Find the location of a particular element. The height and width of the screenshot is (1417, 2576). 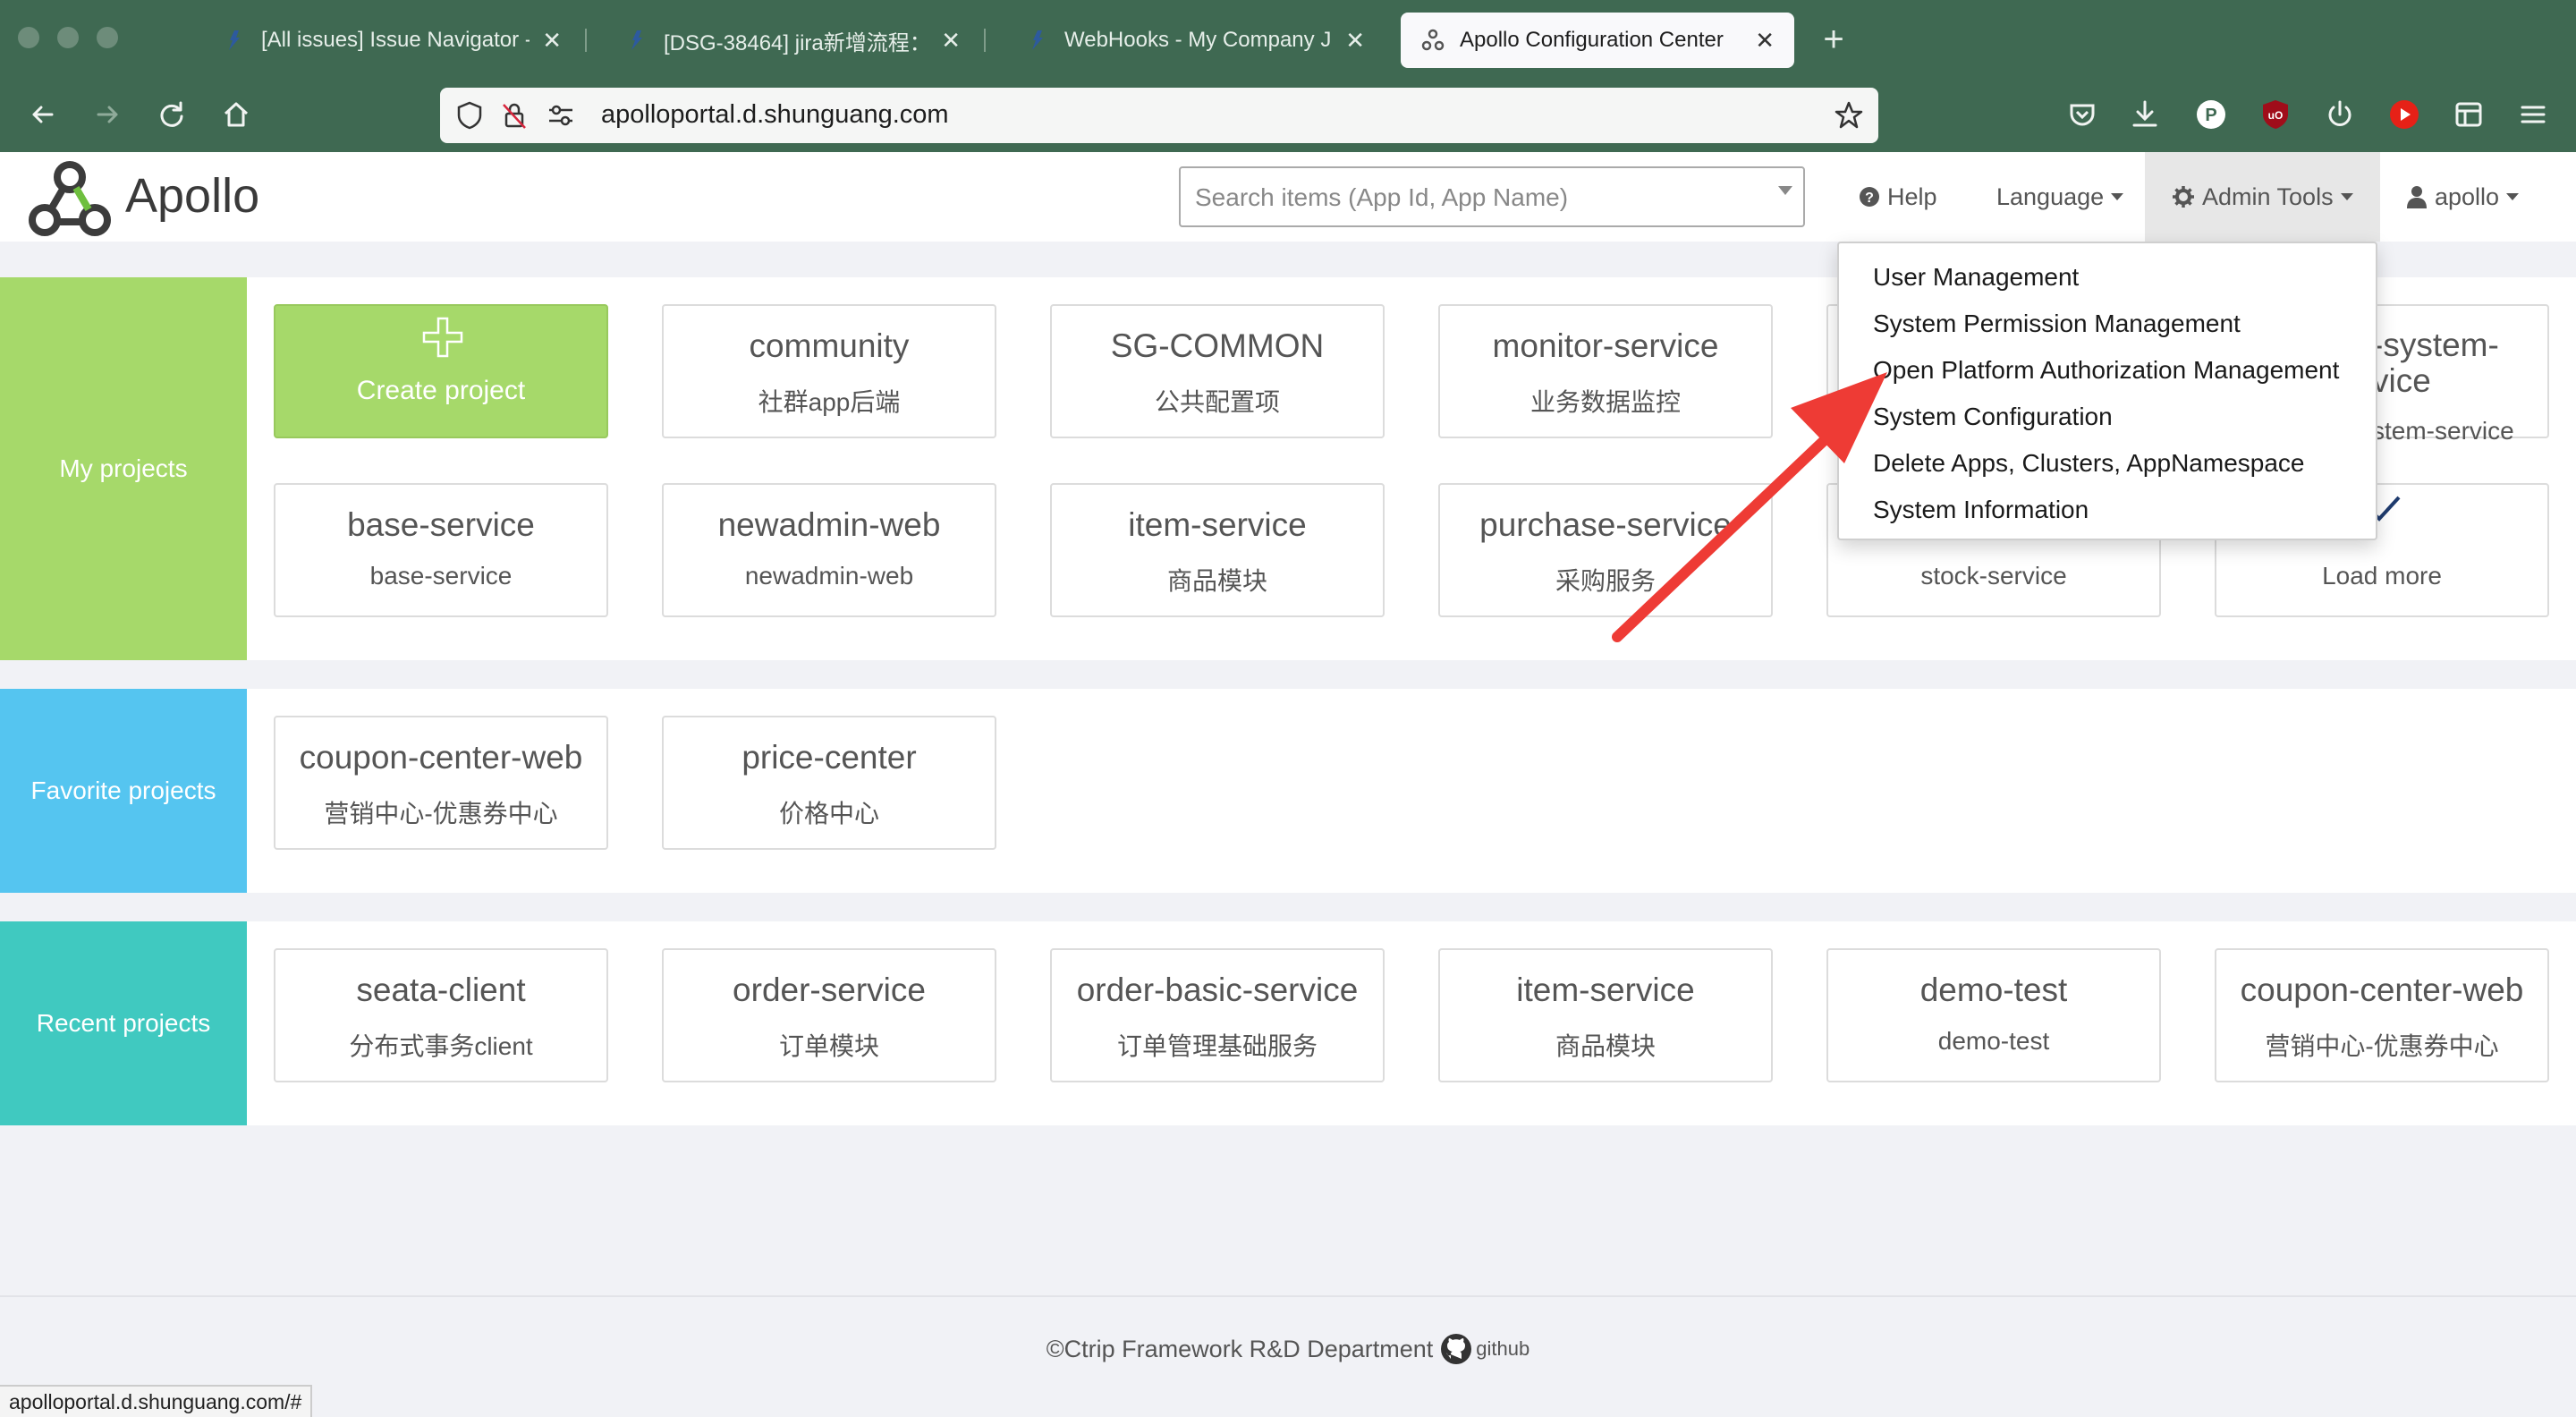

create-project-button: Create project is located at coordinates (441, 371).